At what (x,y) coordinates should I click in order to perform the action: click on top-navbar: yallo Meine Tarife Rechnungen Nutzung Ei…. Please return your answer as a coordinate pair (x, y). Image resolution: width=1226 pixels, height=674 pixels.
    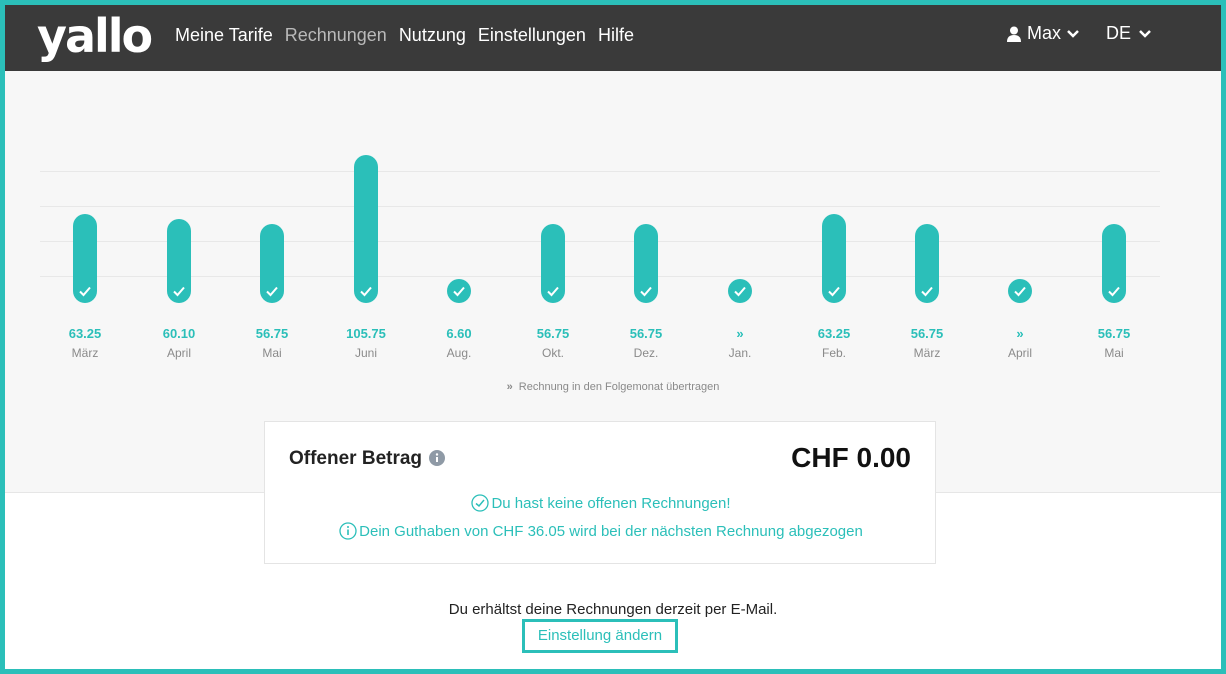
    Looking at the image, I should click on (613, 38).